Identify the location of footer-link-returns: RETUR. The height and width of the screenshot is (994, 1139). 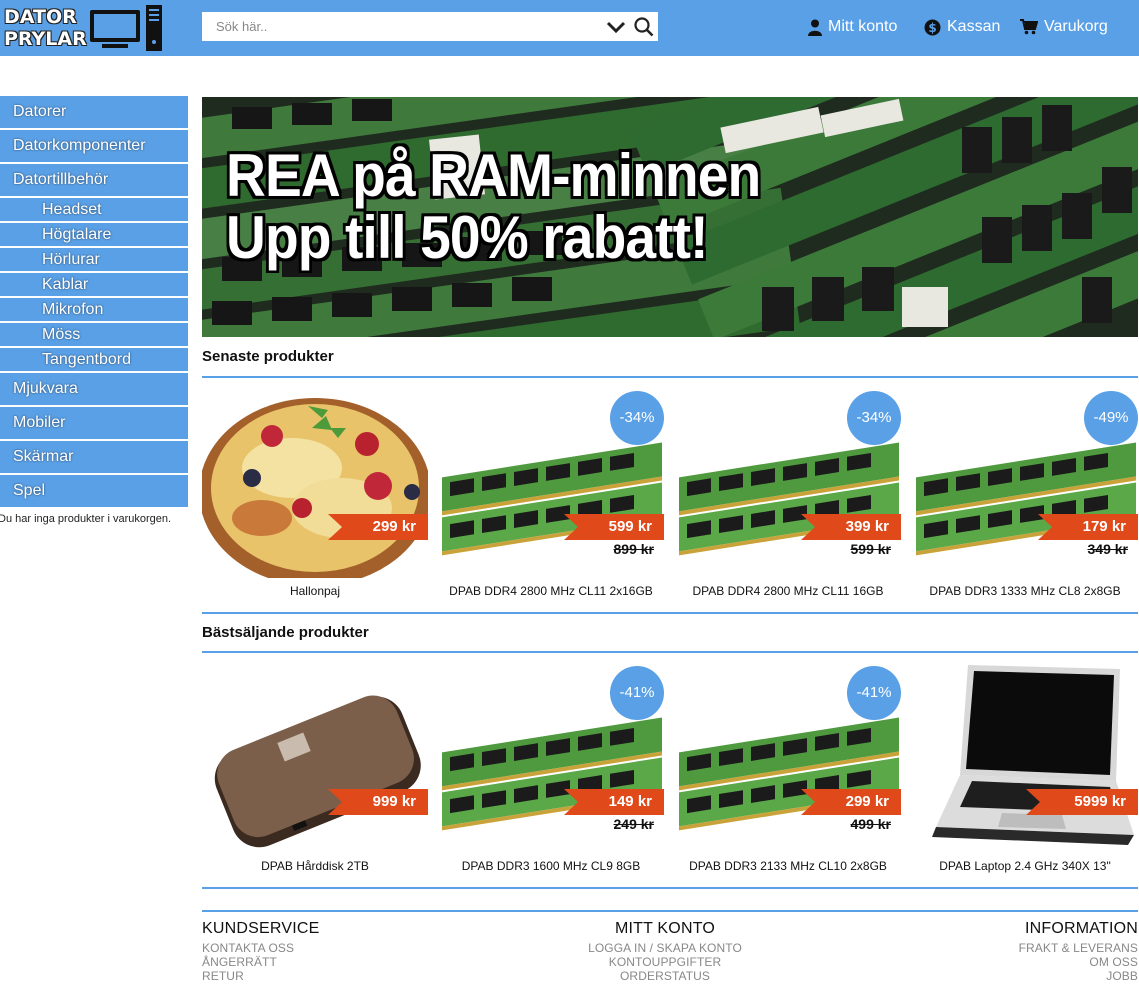
(261, 976).